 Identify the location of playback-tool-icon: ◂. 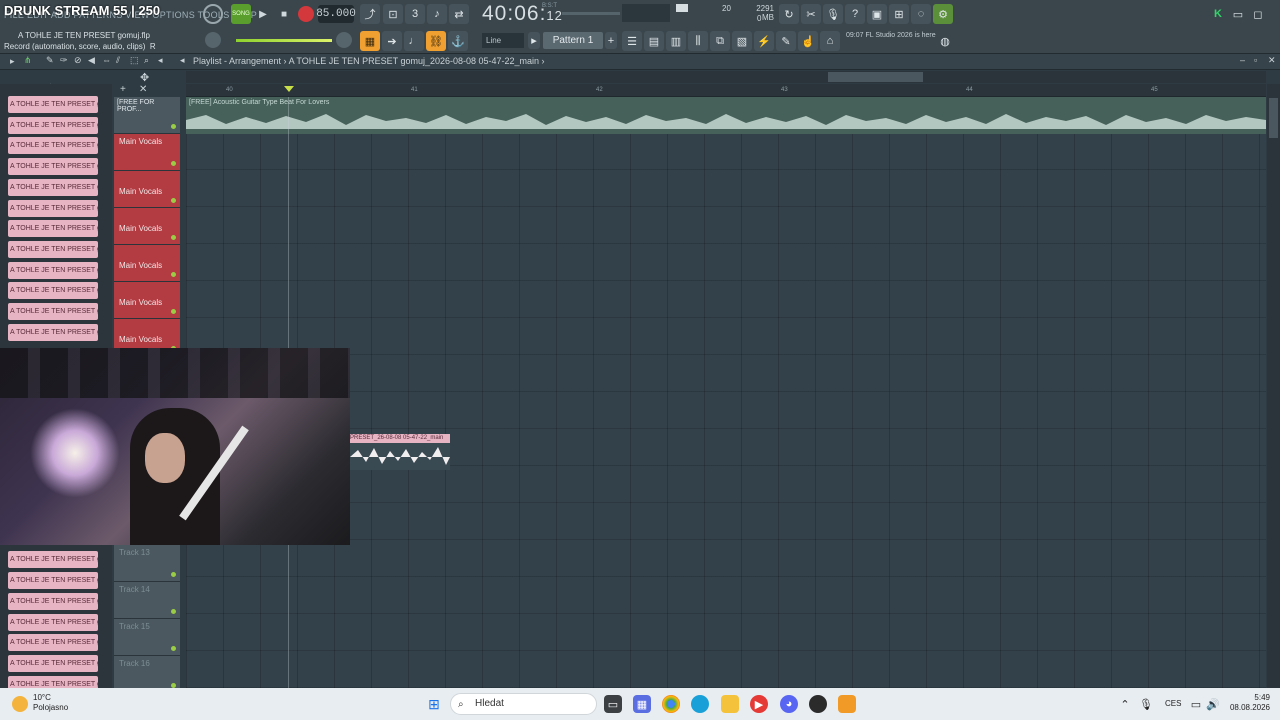
(160, 60).